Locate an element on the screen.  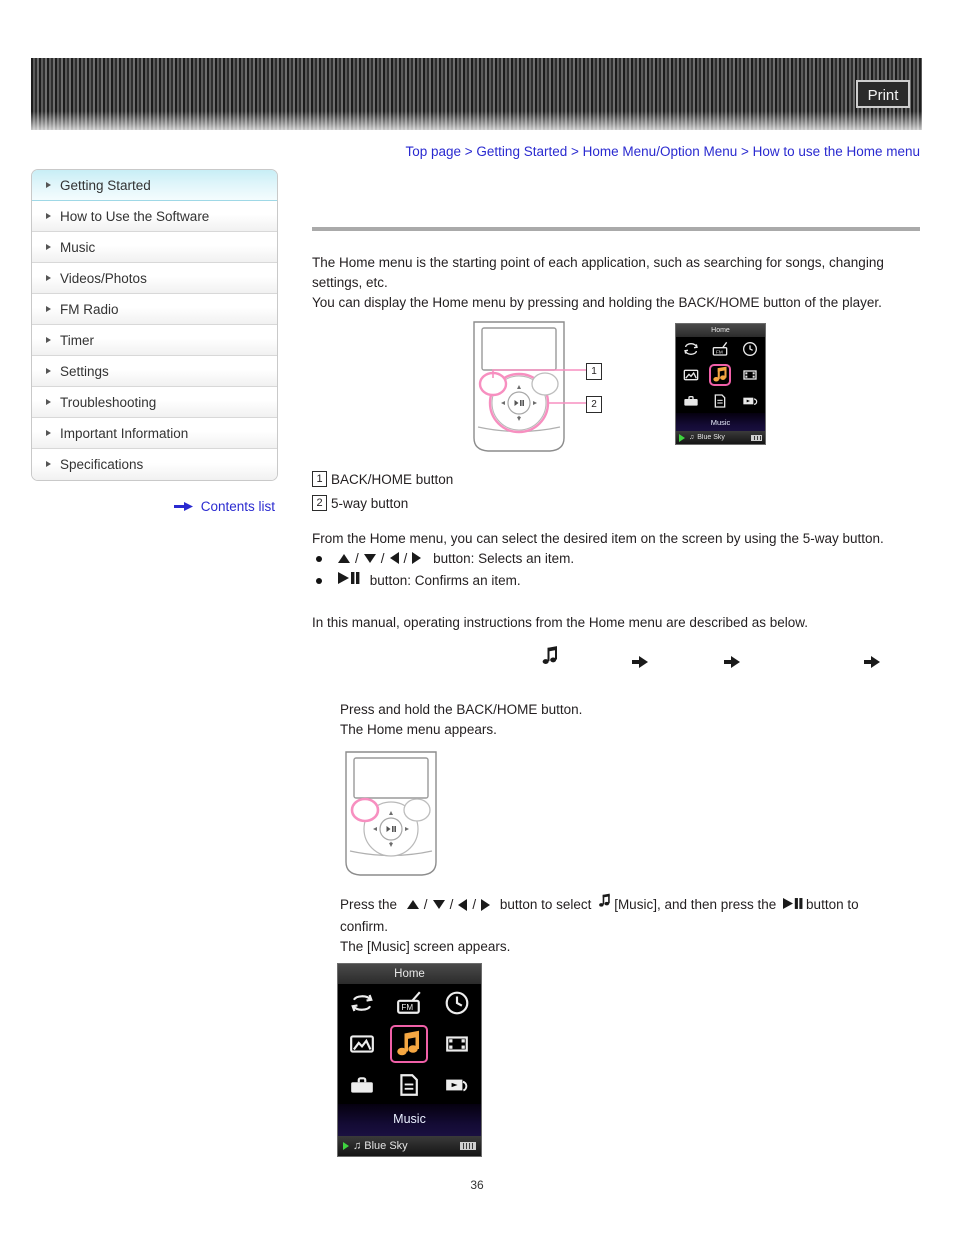
sidebar-item-videos-photos: Videos/Photos is located at coordinates (154, 278).